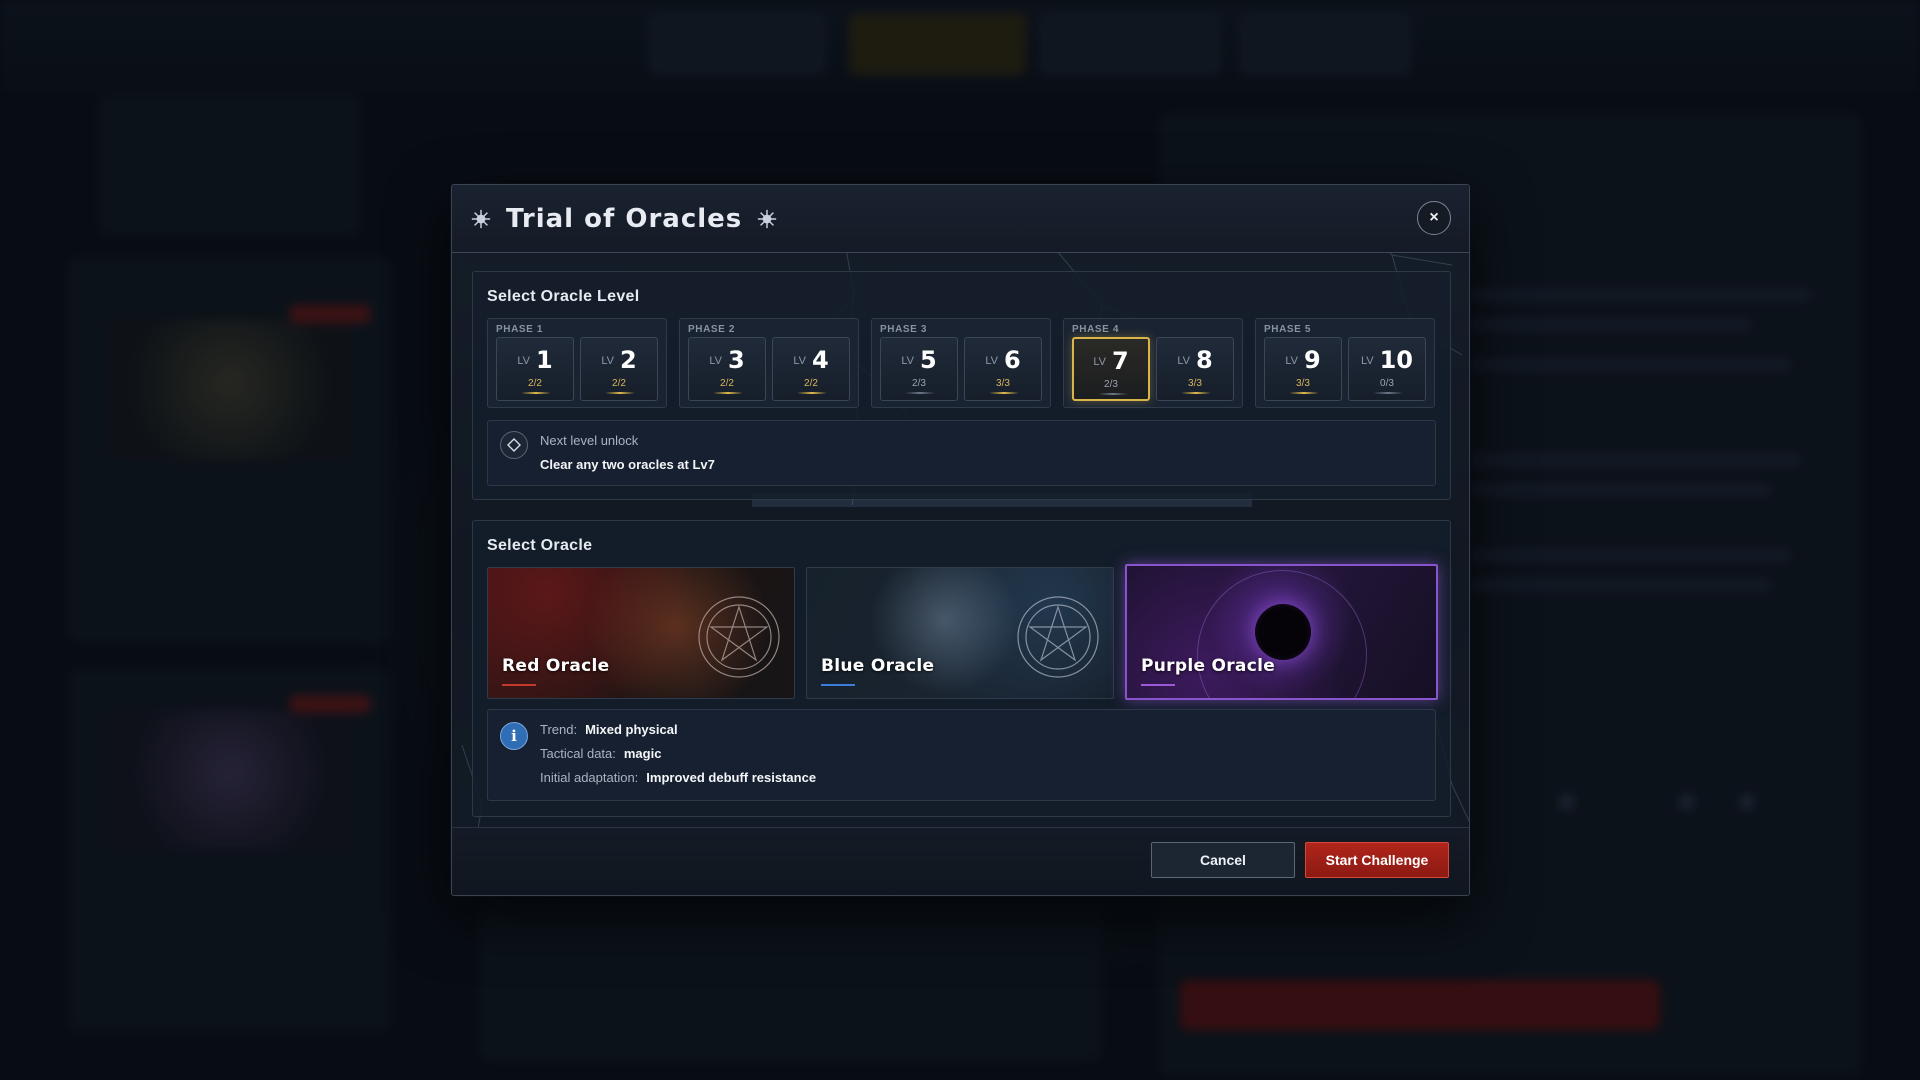  What do you see at coordinates (1120, 361) in the screenshot?
I see `level-number: 7` at bounding box center [1120, 361].